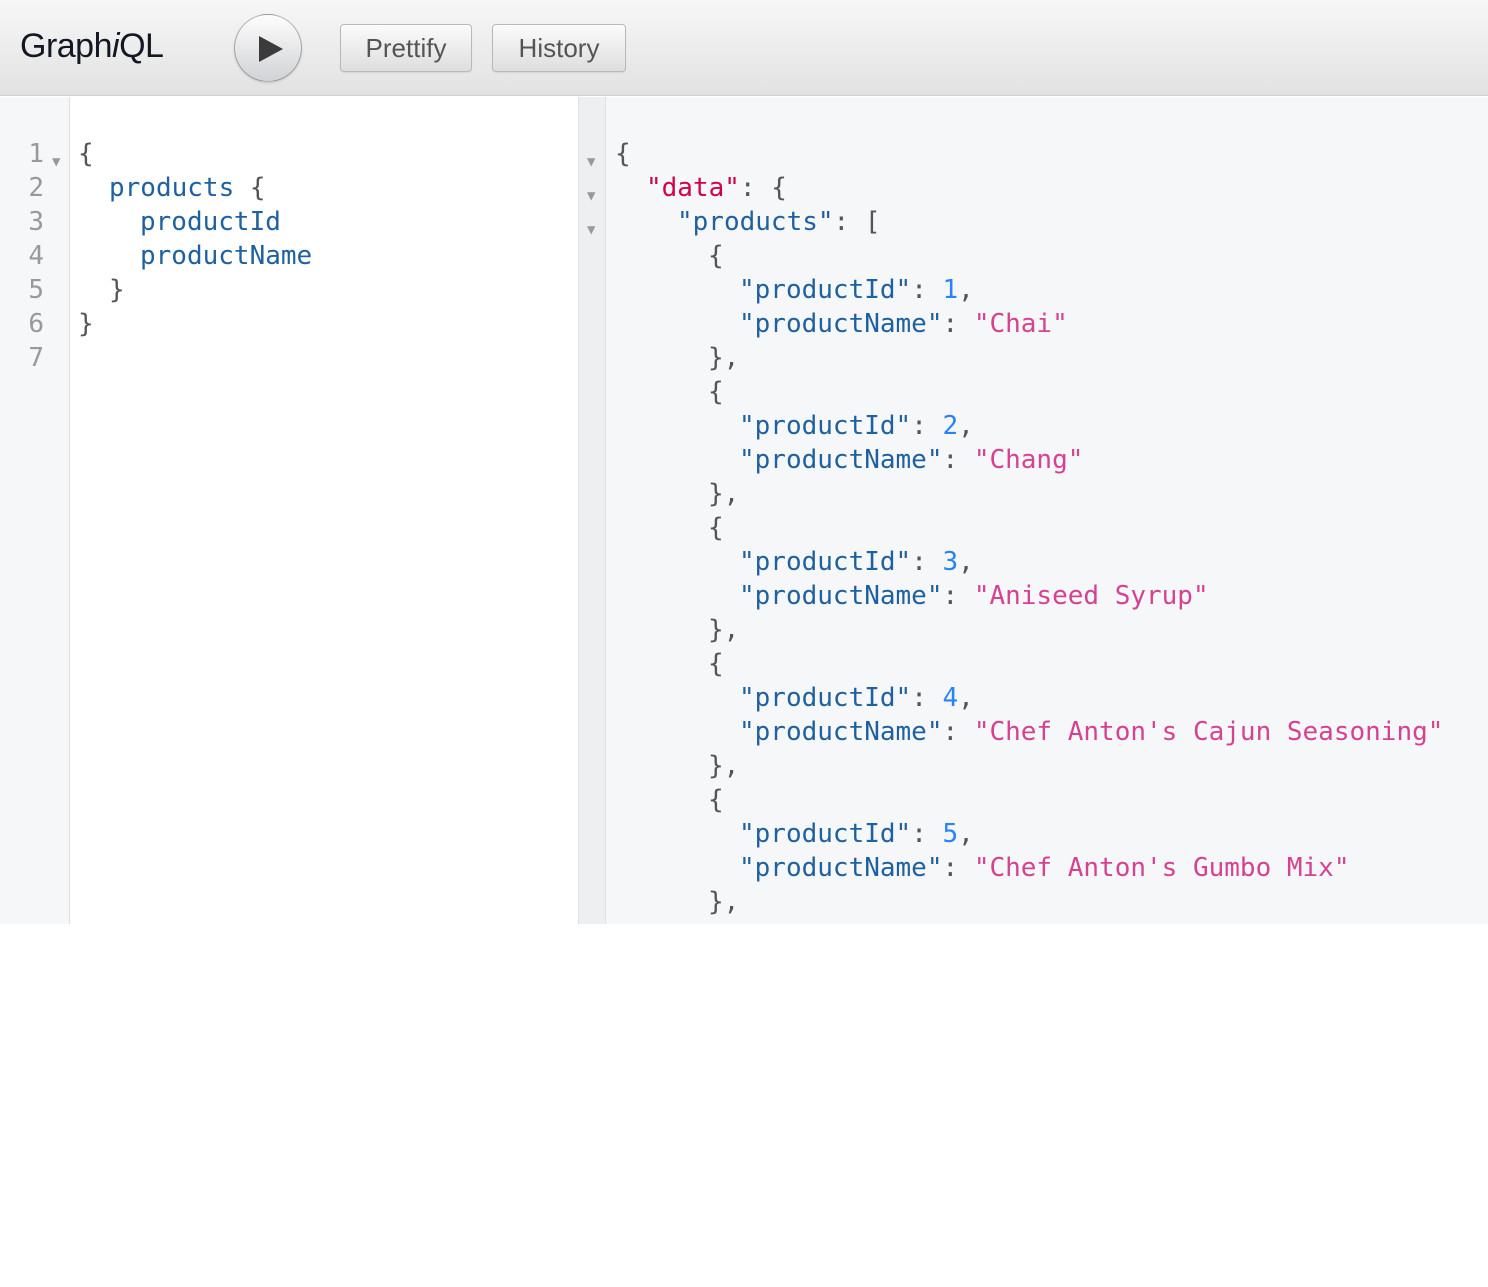 Image resolution: width=1488 pixels, height=1287 pixels. I want to click on graphiql-logo: GraphiQL, so click(92, 46).